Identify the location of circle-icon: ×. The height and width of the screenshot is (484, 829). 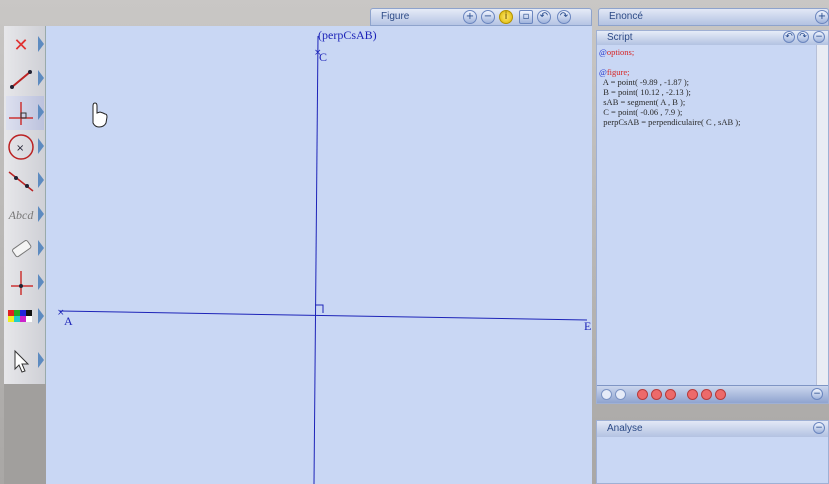
(21, 147).